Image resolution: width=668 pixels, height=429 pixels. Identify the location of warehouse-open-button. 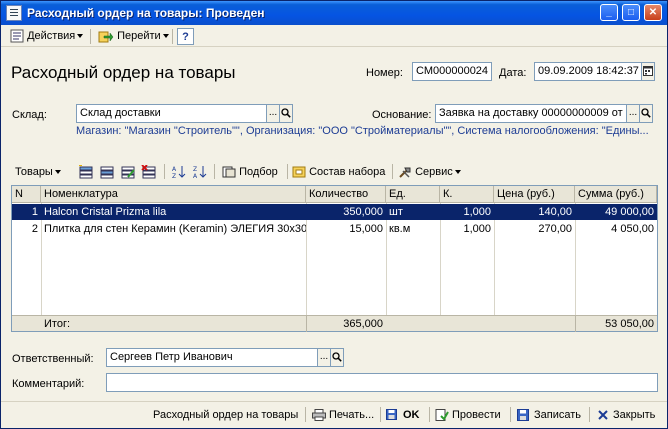
(286, 113).